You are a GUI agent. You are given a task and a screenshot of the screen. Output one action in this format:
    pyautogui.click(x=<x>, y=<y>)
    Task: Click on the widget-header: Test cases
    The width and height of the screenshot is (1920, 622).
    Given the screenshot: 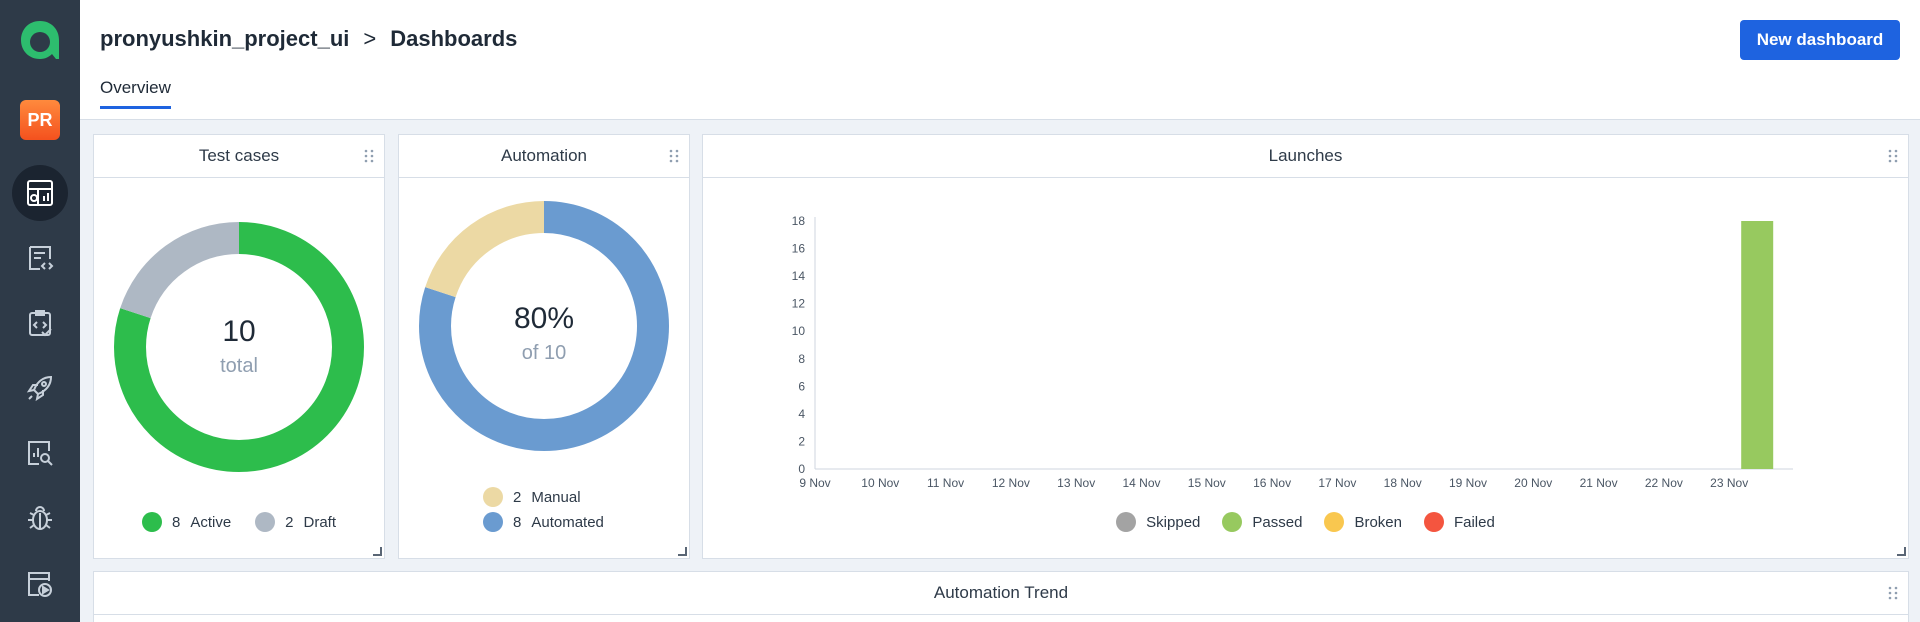 What is the action you would take?
    pyautogui.click(x=239, y=156)
    